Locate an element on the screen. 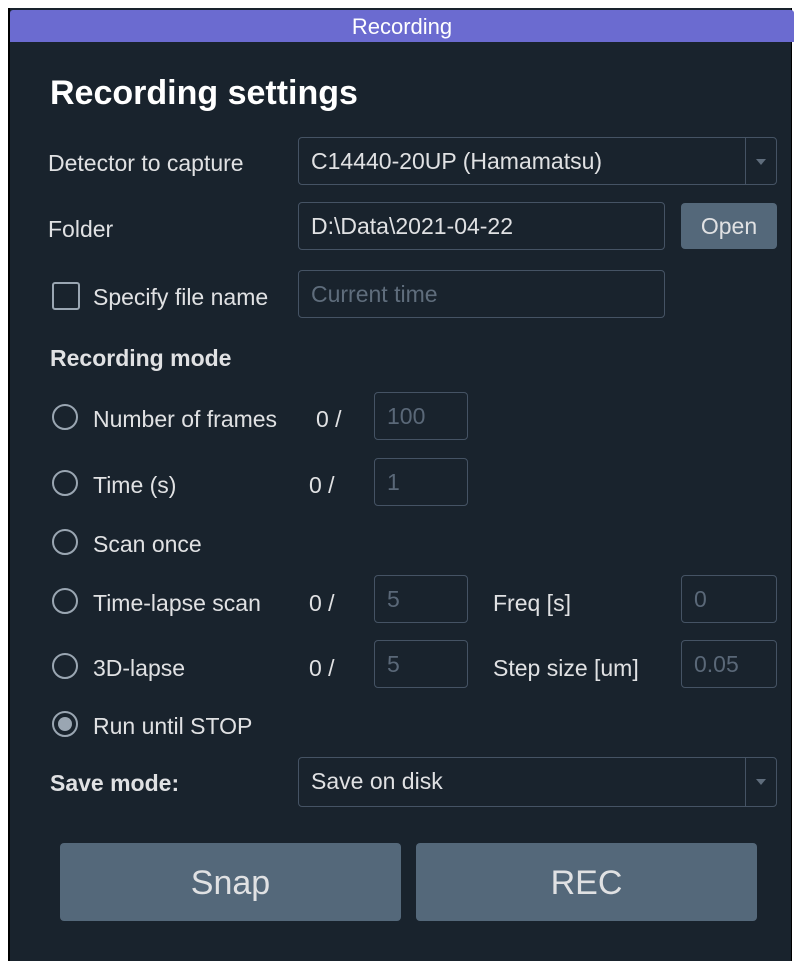 This screenshot has width=794, height=961. save-mode-dropdown: Save on disk is located at coordinates (537, 782).